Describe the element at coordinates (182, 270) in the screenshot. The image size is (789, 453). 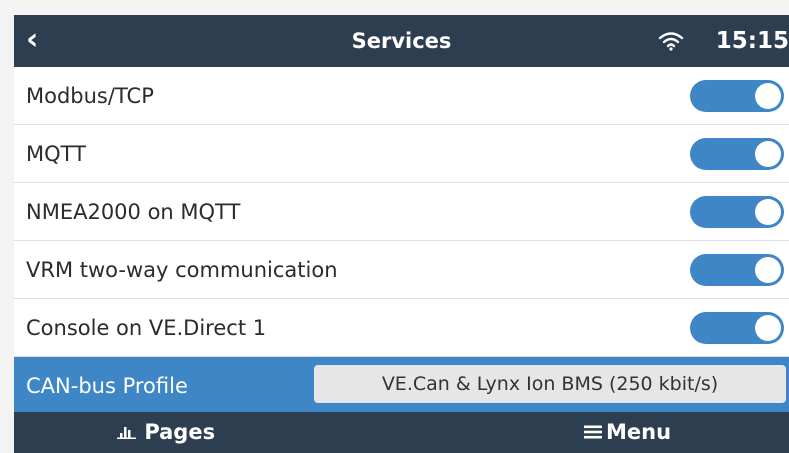
I see `service-label: VRM two-way communication` at that location.